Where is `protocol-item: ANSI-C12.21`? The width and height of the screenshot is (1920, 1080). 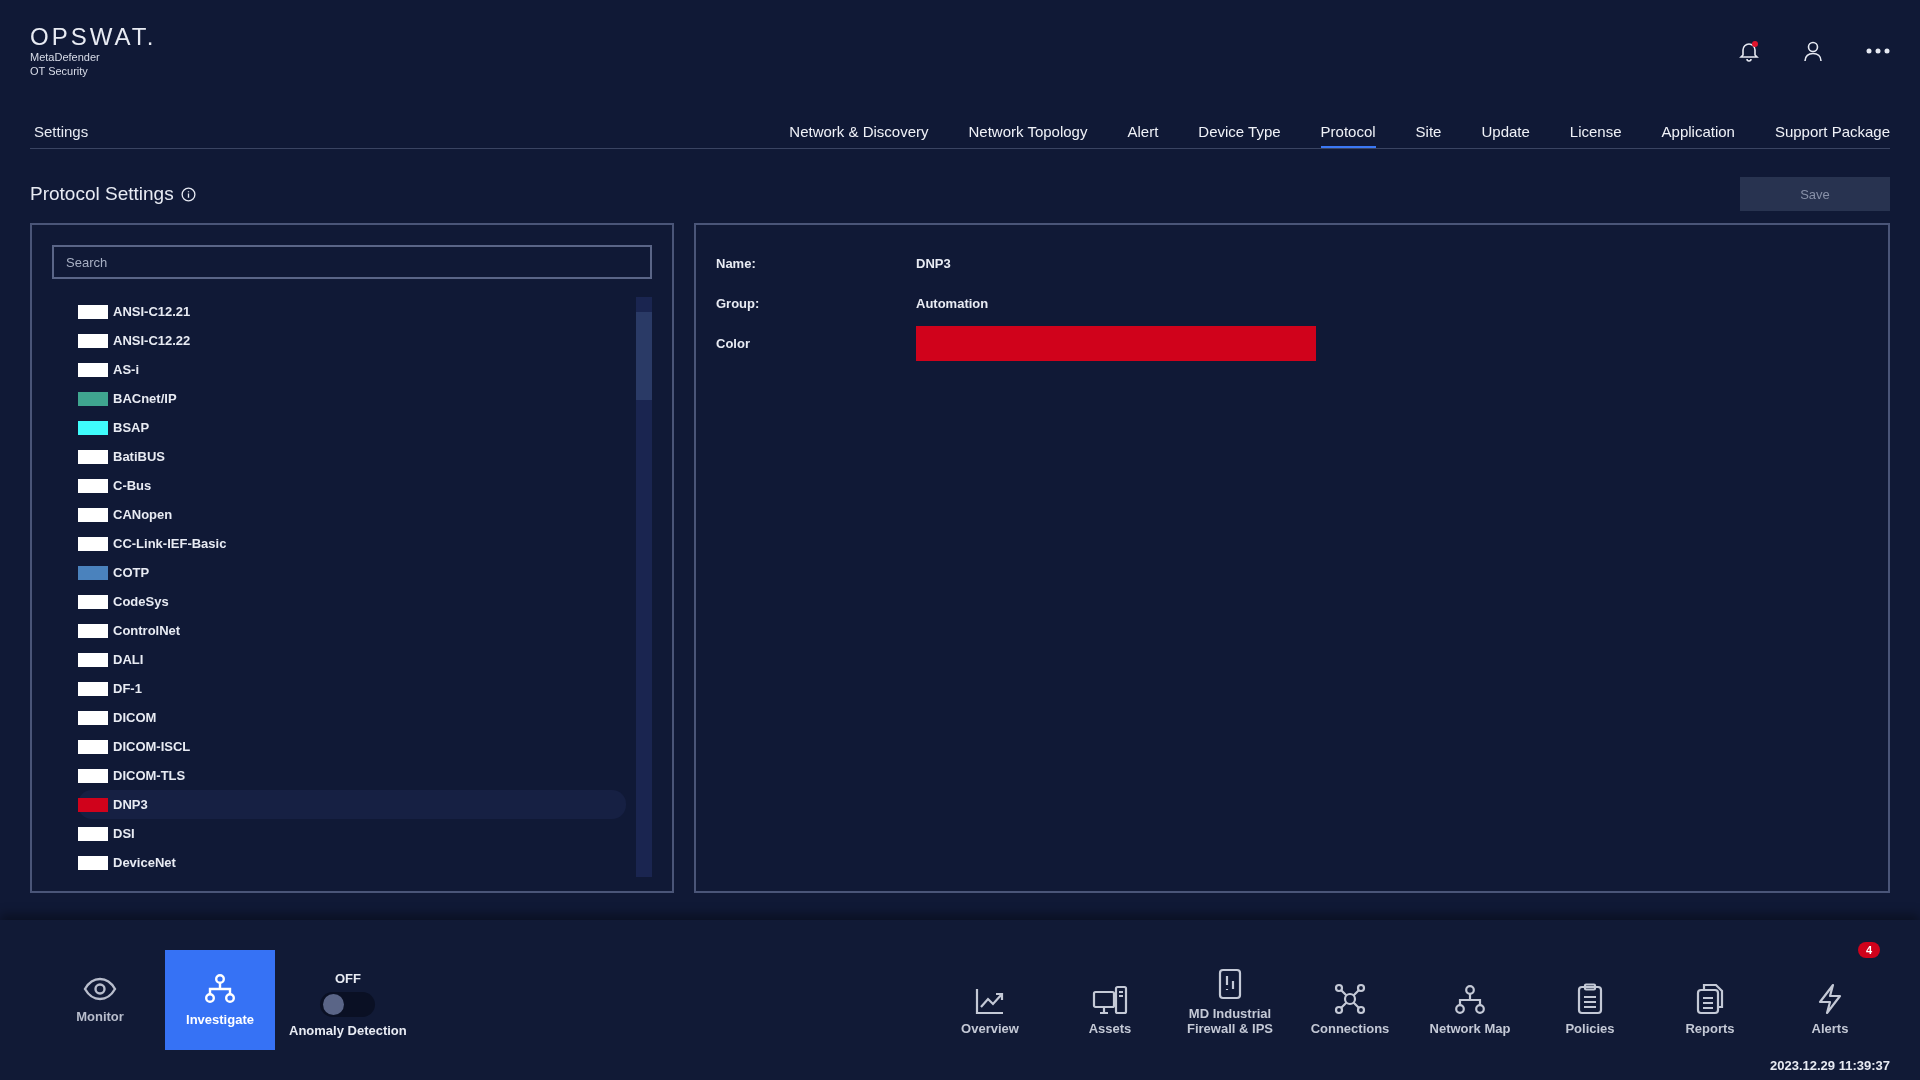 protocol-item: ANSI-C12.21 is located at coordinates (352, 311).